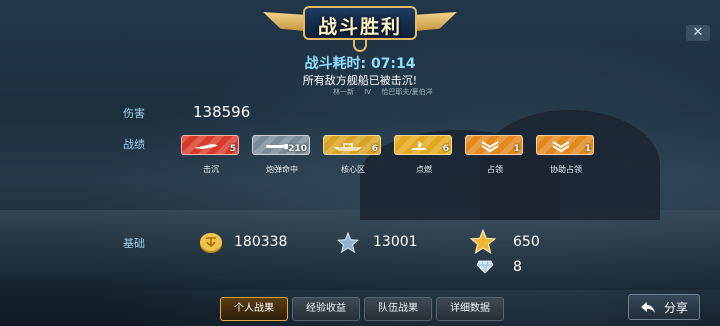 Image resolution: width=720 pixels, height=326 pixels. What do you see at coordinates (561, 146) in the screenshot?
I see `assist-capture-icon` at bounding box center [561, 146].